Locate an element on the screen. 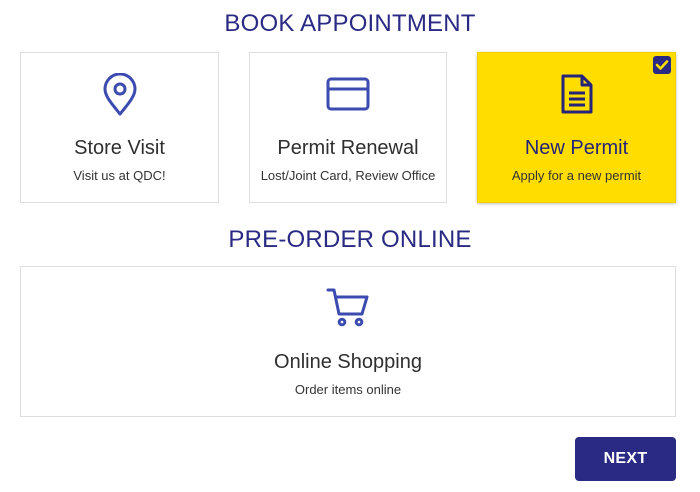 This screenshot has height=492, width=700. pre-order-heading: PRE-ORDER ONLINE is located at coordinates (350, 239).